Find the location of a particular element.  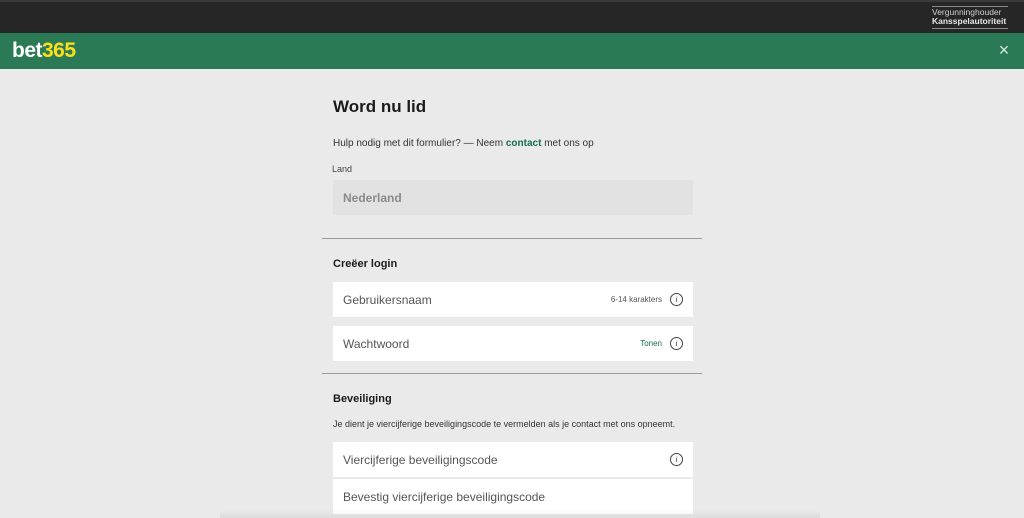

top-bar: Vergunninghouder Kansspelautoriteit is located at coordinates (512, 16).